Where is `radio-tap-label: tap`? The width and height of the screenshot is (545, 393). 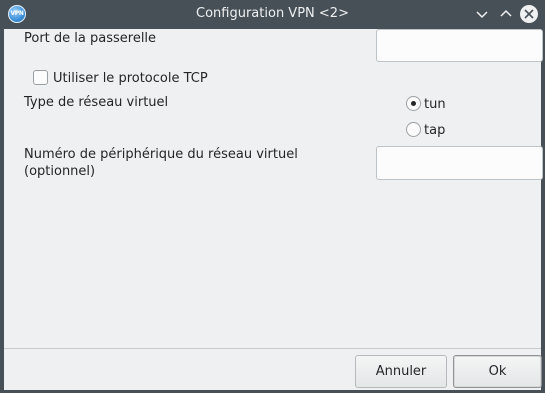
radio-tap-label: tap is located at coordinates (434, 130).